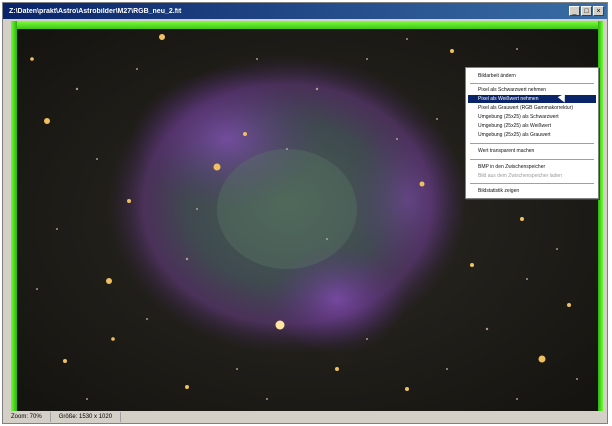 The height and width of the screenshot is (426, 612). I want to click on menu-item-pixel-weisswert: Pixel als Weißwert nehmen, so click(532, 99).